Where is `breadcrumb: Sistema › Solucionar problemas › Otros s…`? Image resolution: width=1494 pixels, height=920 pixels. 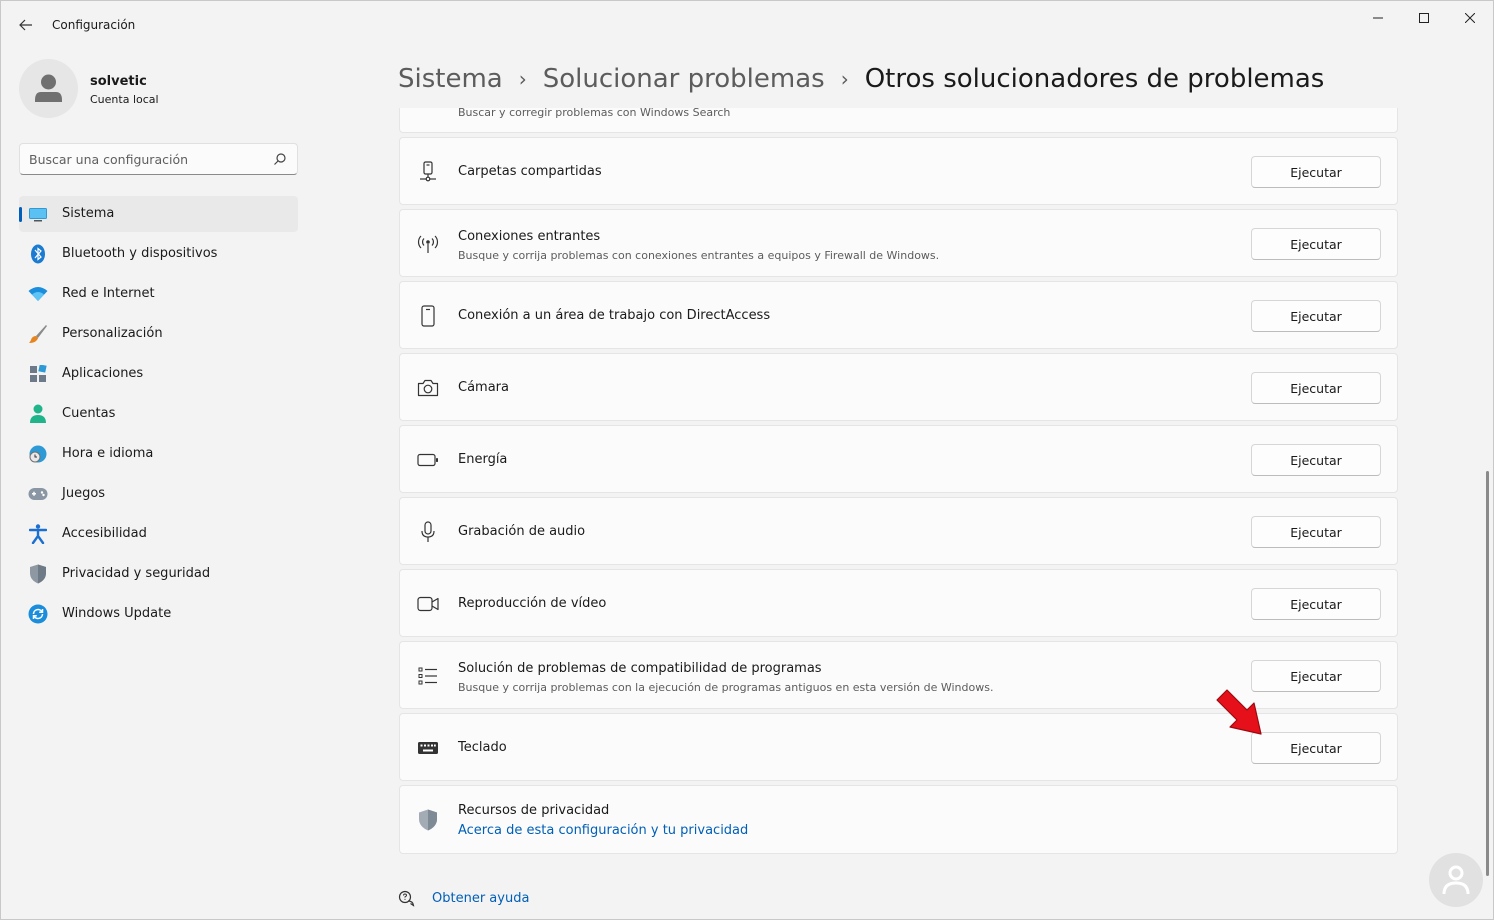
breadcrumb: Sistema › Solucionar problemas › Otros s… is located at coordinates (861, 79).